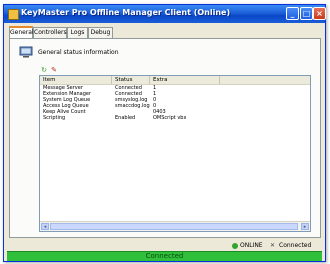 The image size is (330, 264). Describe the element at coordinates (26, 52) in the screenshot. I see `computer-icon` at that location.